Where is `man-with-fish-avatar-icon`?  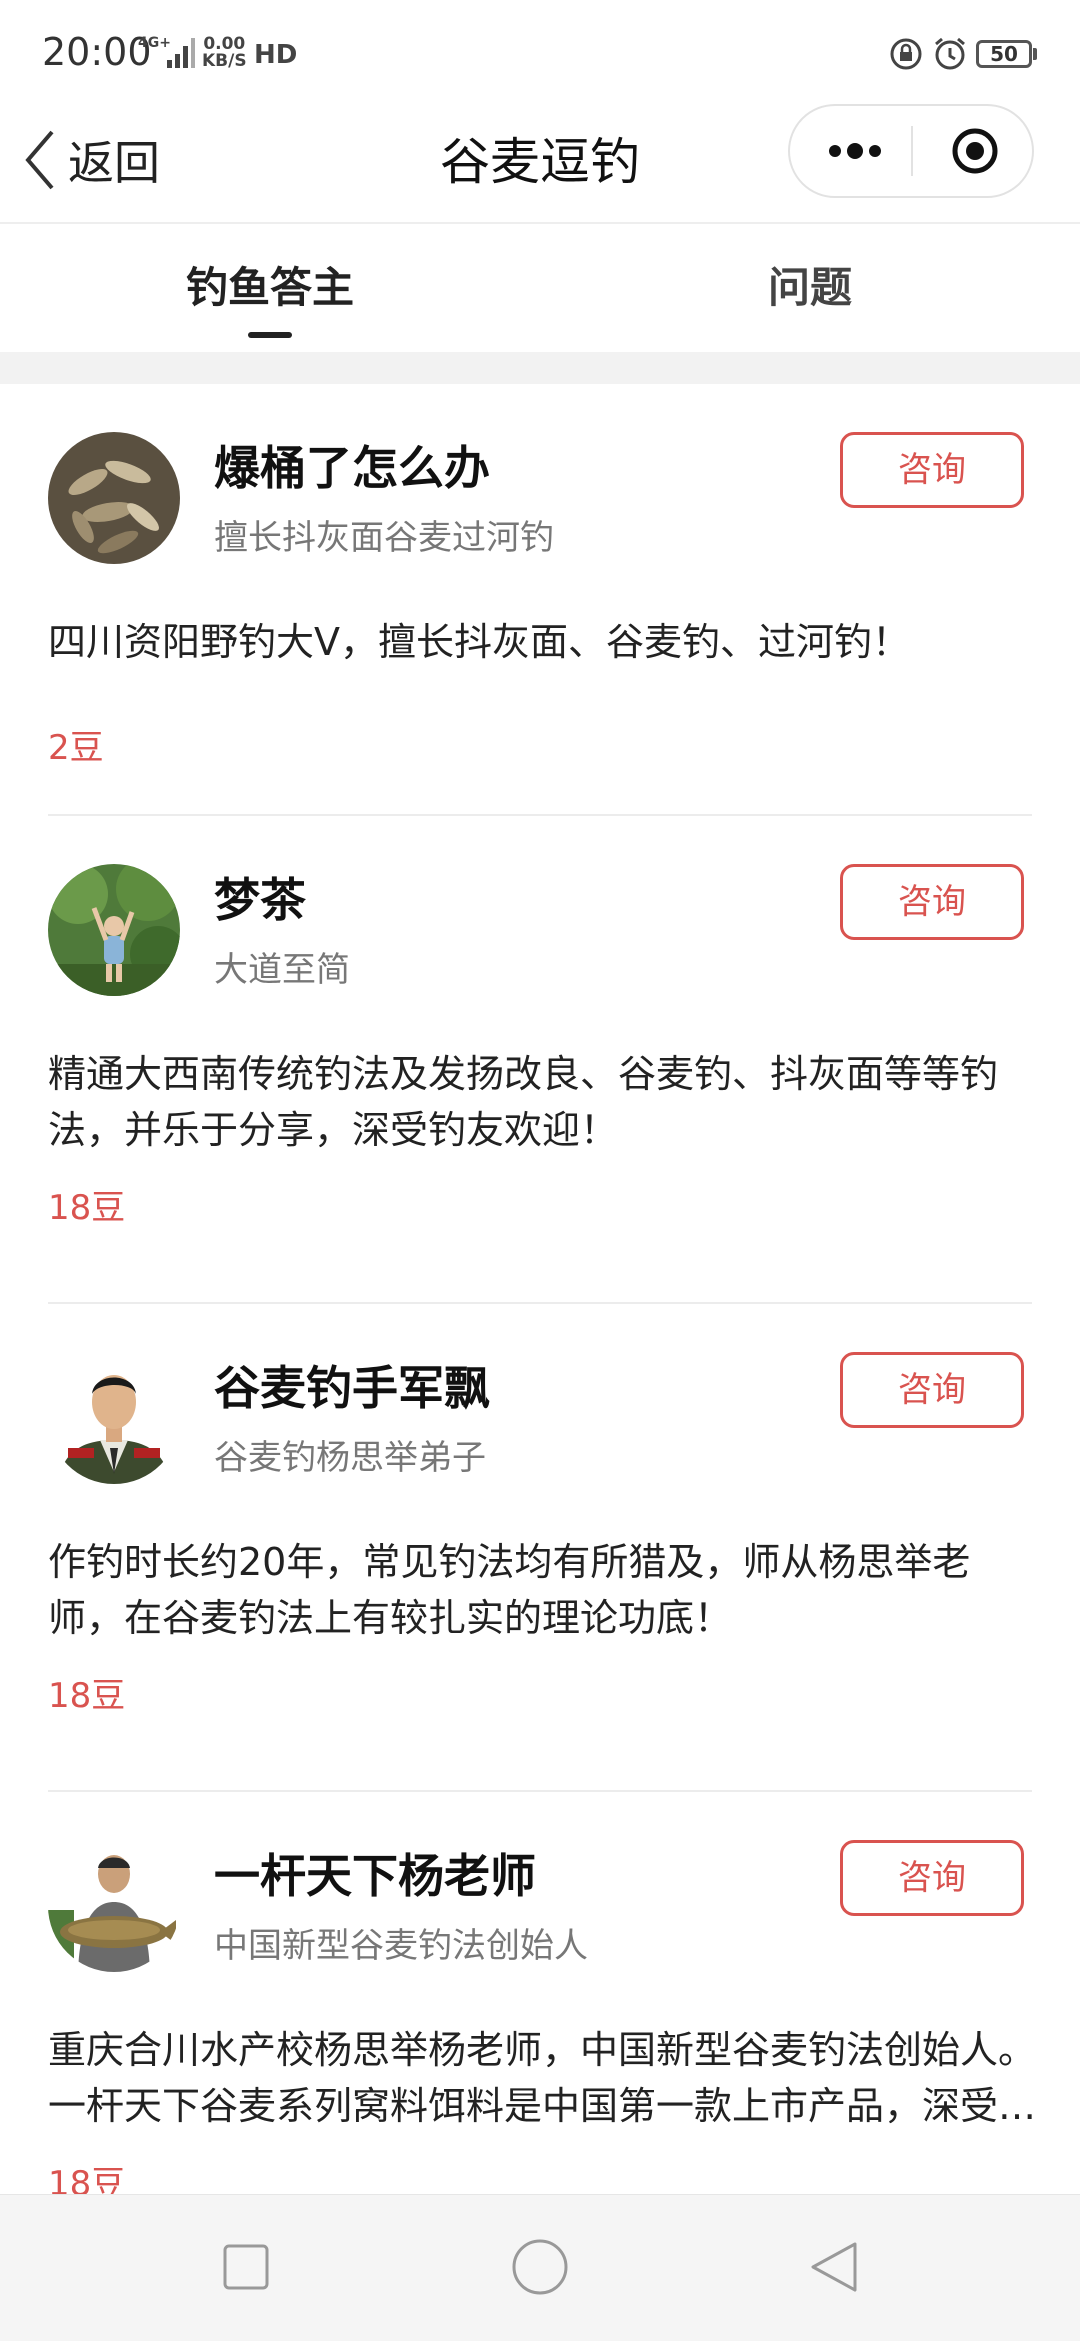 man-with-fish-avatar-icon is located at coordinates (114, 1906).